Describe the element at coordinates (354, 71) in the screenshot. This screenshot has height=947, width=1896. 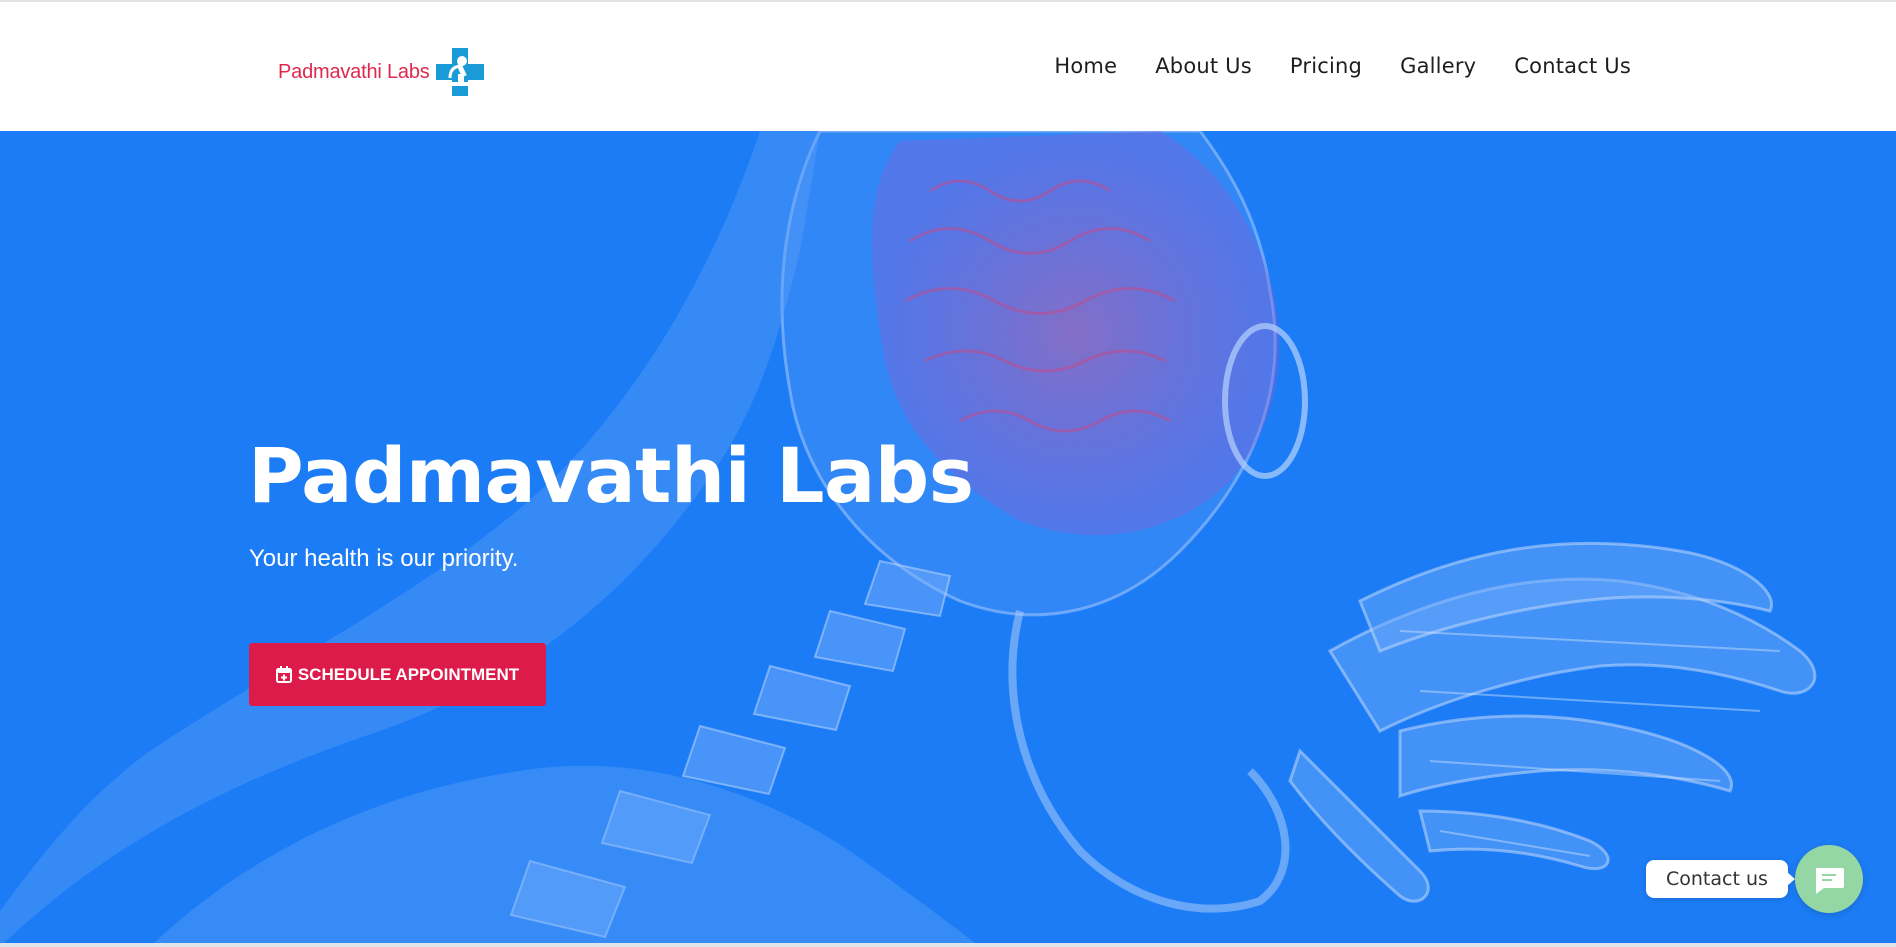
I see `brand-name: Padmavathi Labs` at that location.